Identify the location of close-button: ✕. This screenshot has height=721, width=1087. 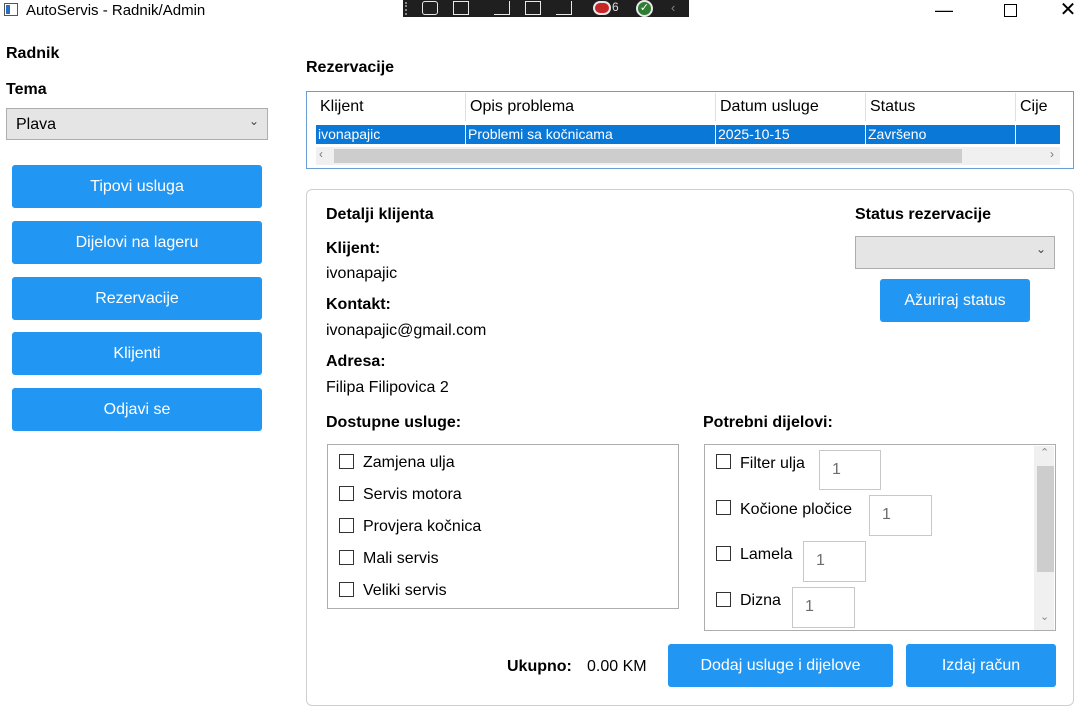
(1066, 11).